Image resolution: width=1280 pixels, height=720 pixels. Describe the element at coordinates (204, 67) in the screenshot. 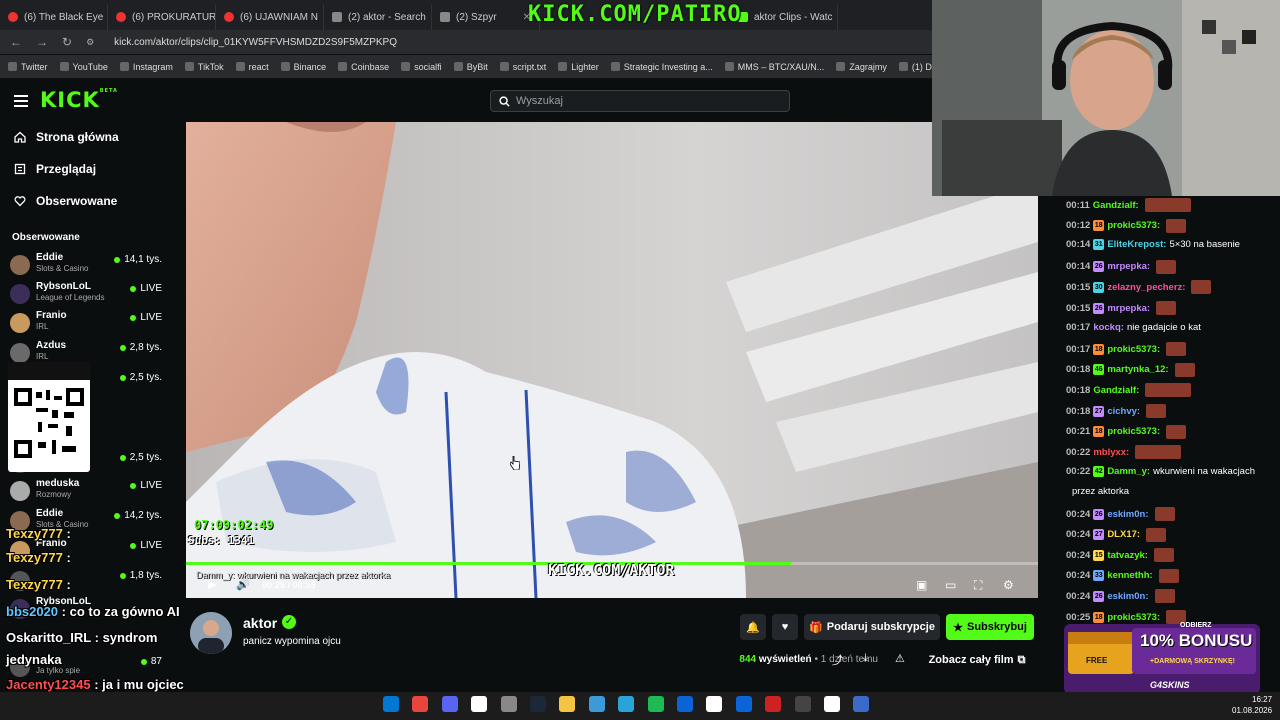

I see `bookmark-item: TikTok` at that location.